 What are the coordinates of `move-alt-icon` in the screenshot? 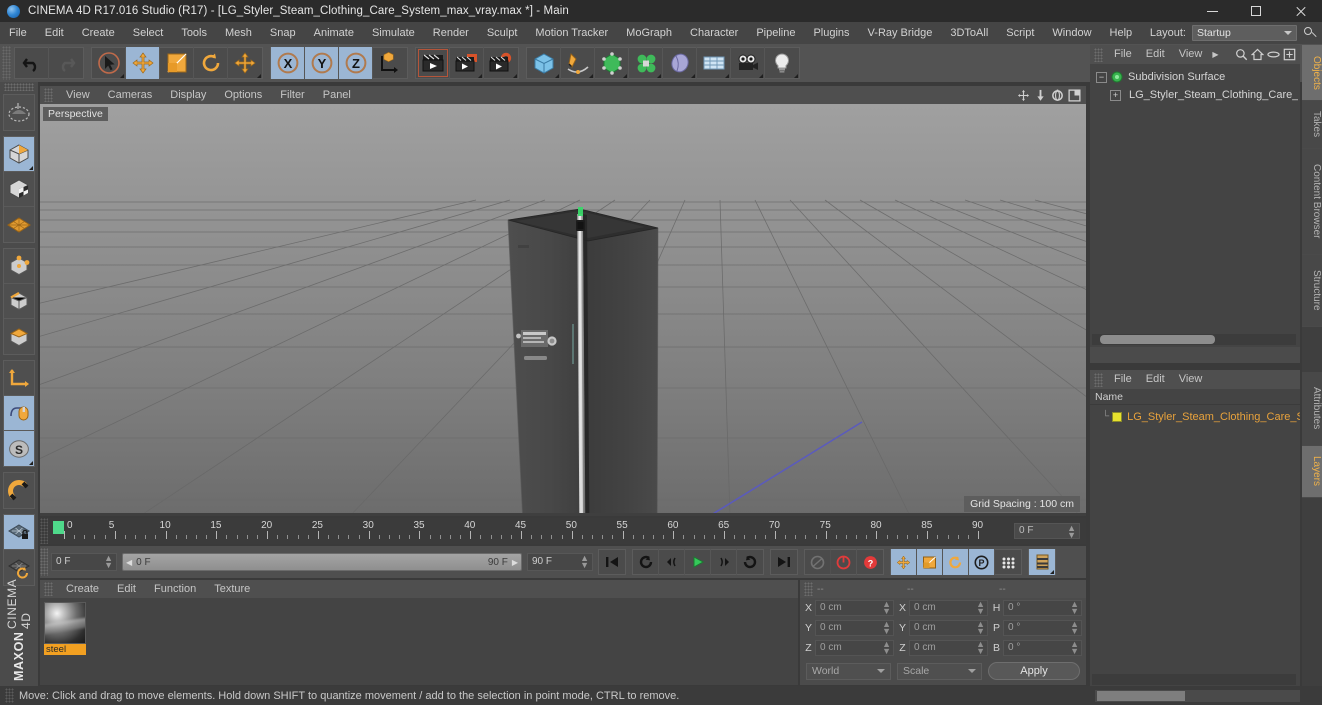 It's located at (245, 63).